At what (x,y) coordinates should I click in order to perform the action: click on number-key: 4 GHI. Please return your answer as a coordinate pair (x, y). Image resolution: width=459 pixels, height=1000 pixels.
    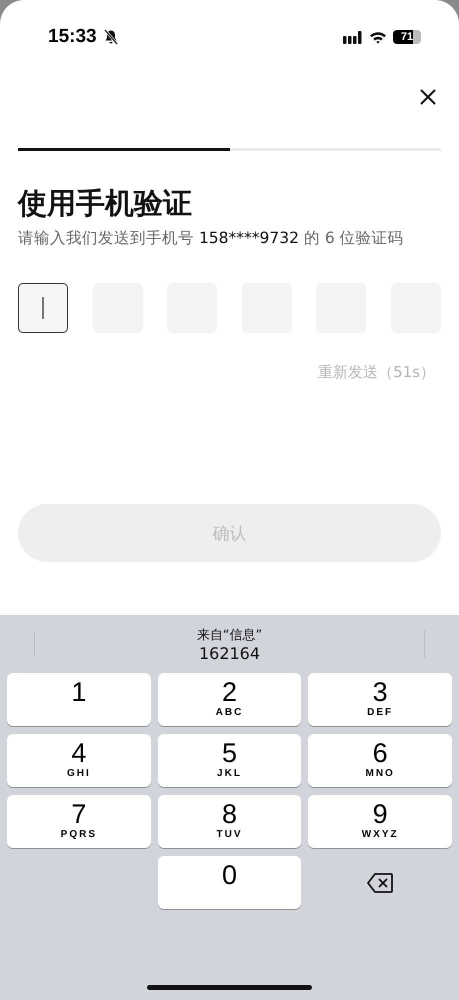
    Looking at the image, I should click on (79, 760).